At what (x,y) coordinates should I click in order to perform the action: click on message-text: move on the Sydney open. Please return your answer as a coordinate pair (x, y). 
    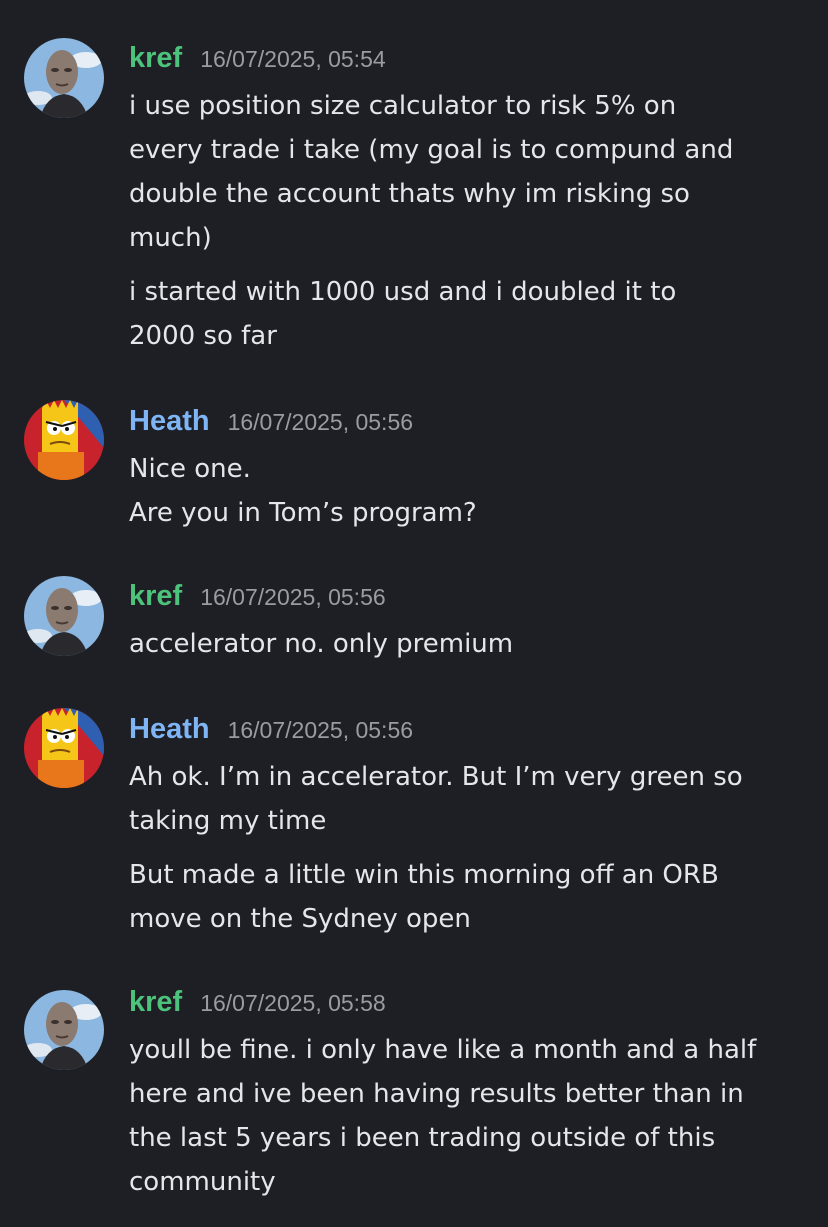
    Looking at the image, I should click on (300, 919).